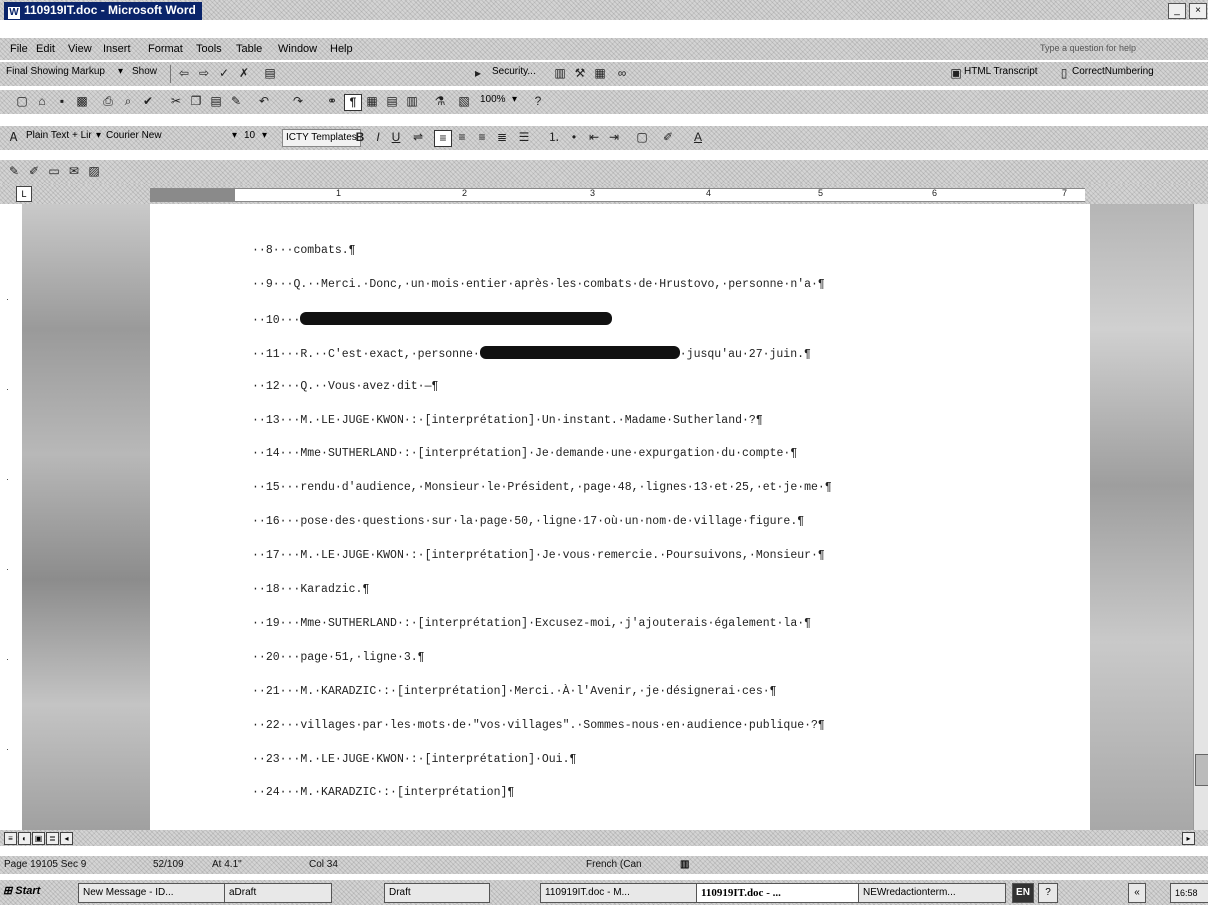 The height and width of the screenshot is (905, 1208). What do you see at coordinates (38, 838) in the screenshot?
I see `print-layout-icon: ▣` at bounding box center [38, 838].